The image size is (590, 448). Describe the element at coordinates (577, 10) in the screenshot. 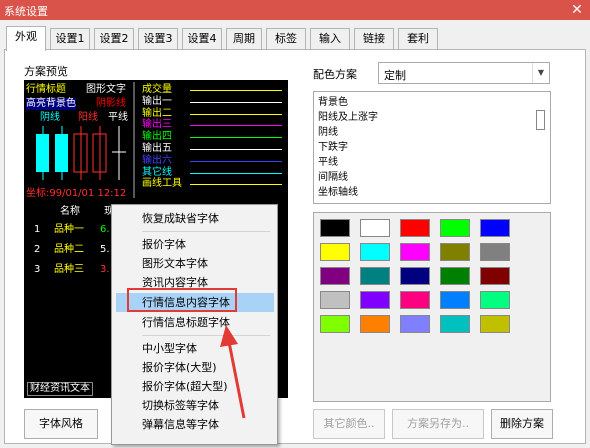

I see `close-icon: ✕` at that location.